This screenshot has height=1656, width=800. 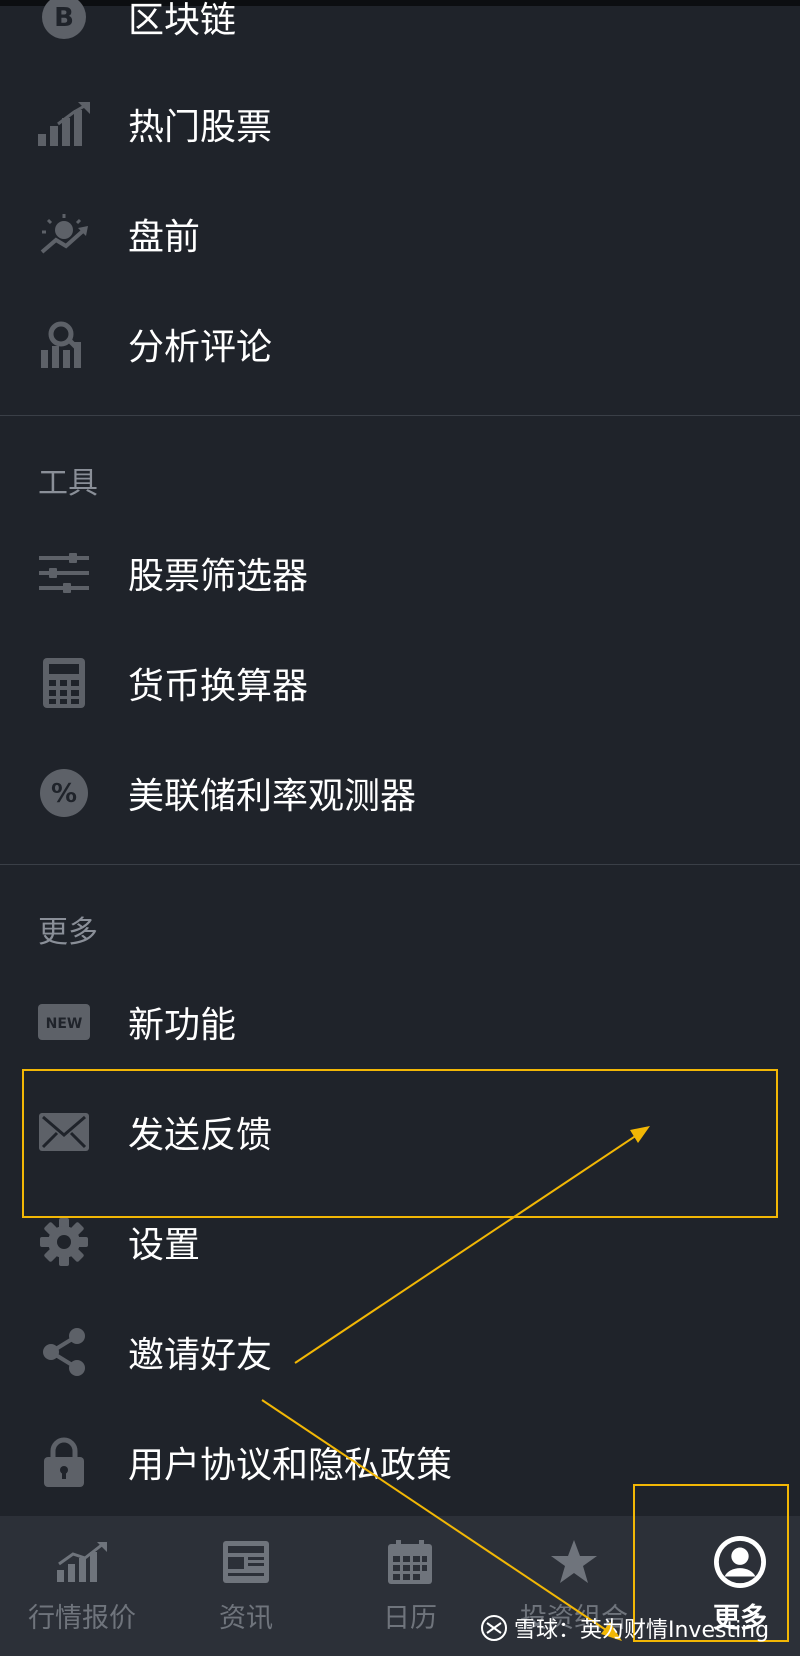 I want to click on percent-icon: %, so click(x=64, y=793).